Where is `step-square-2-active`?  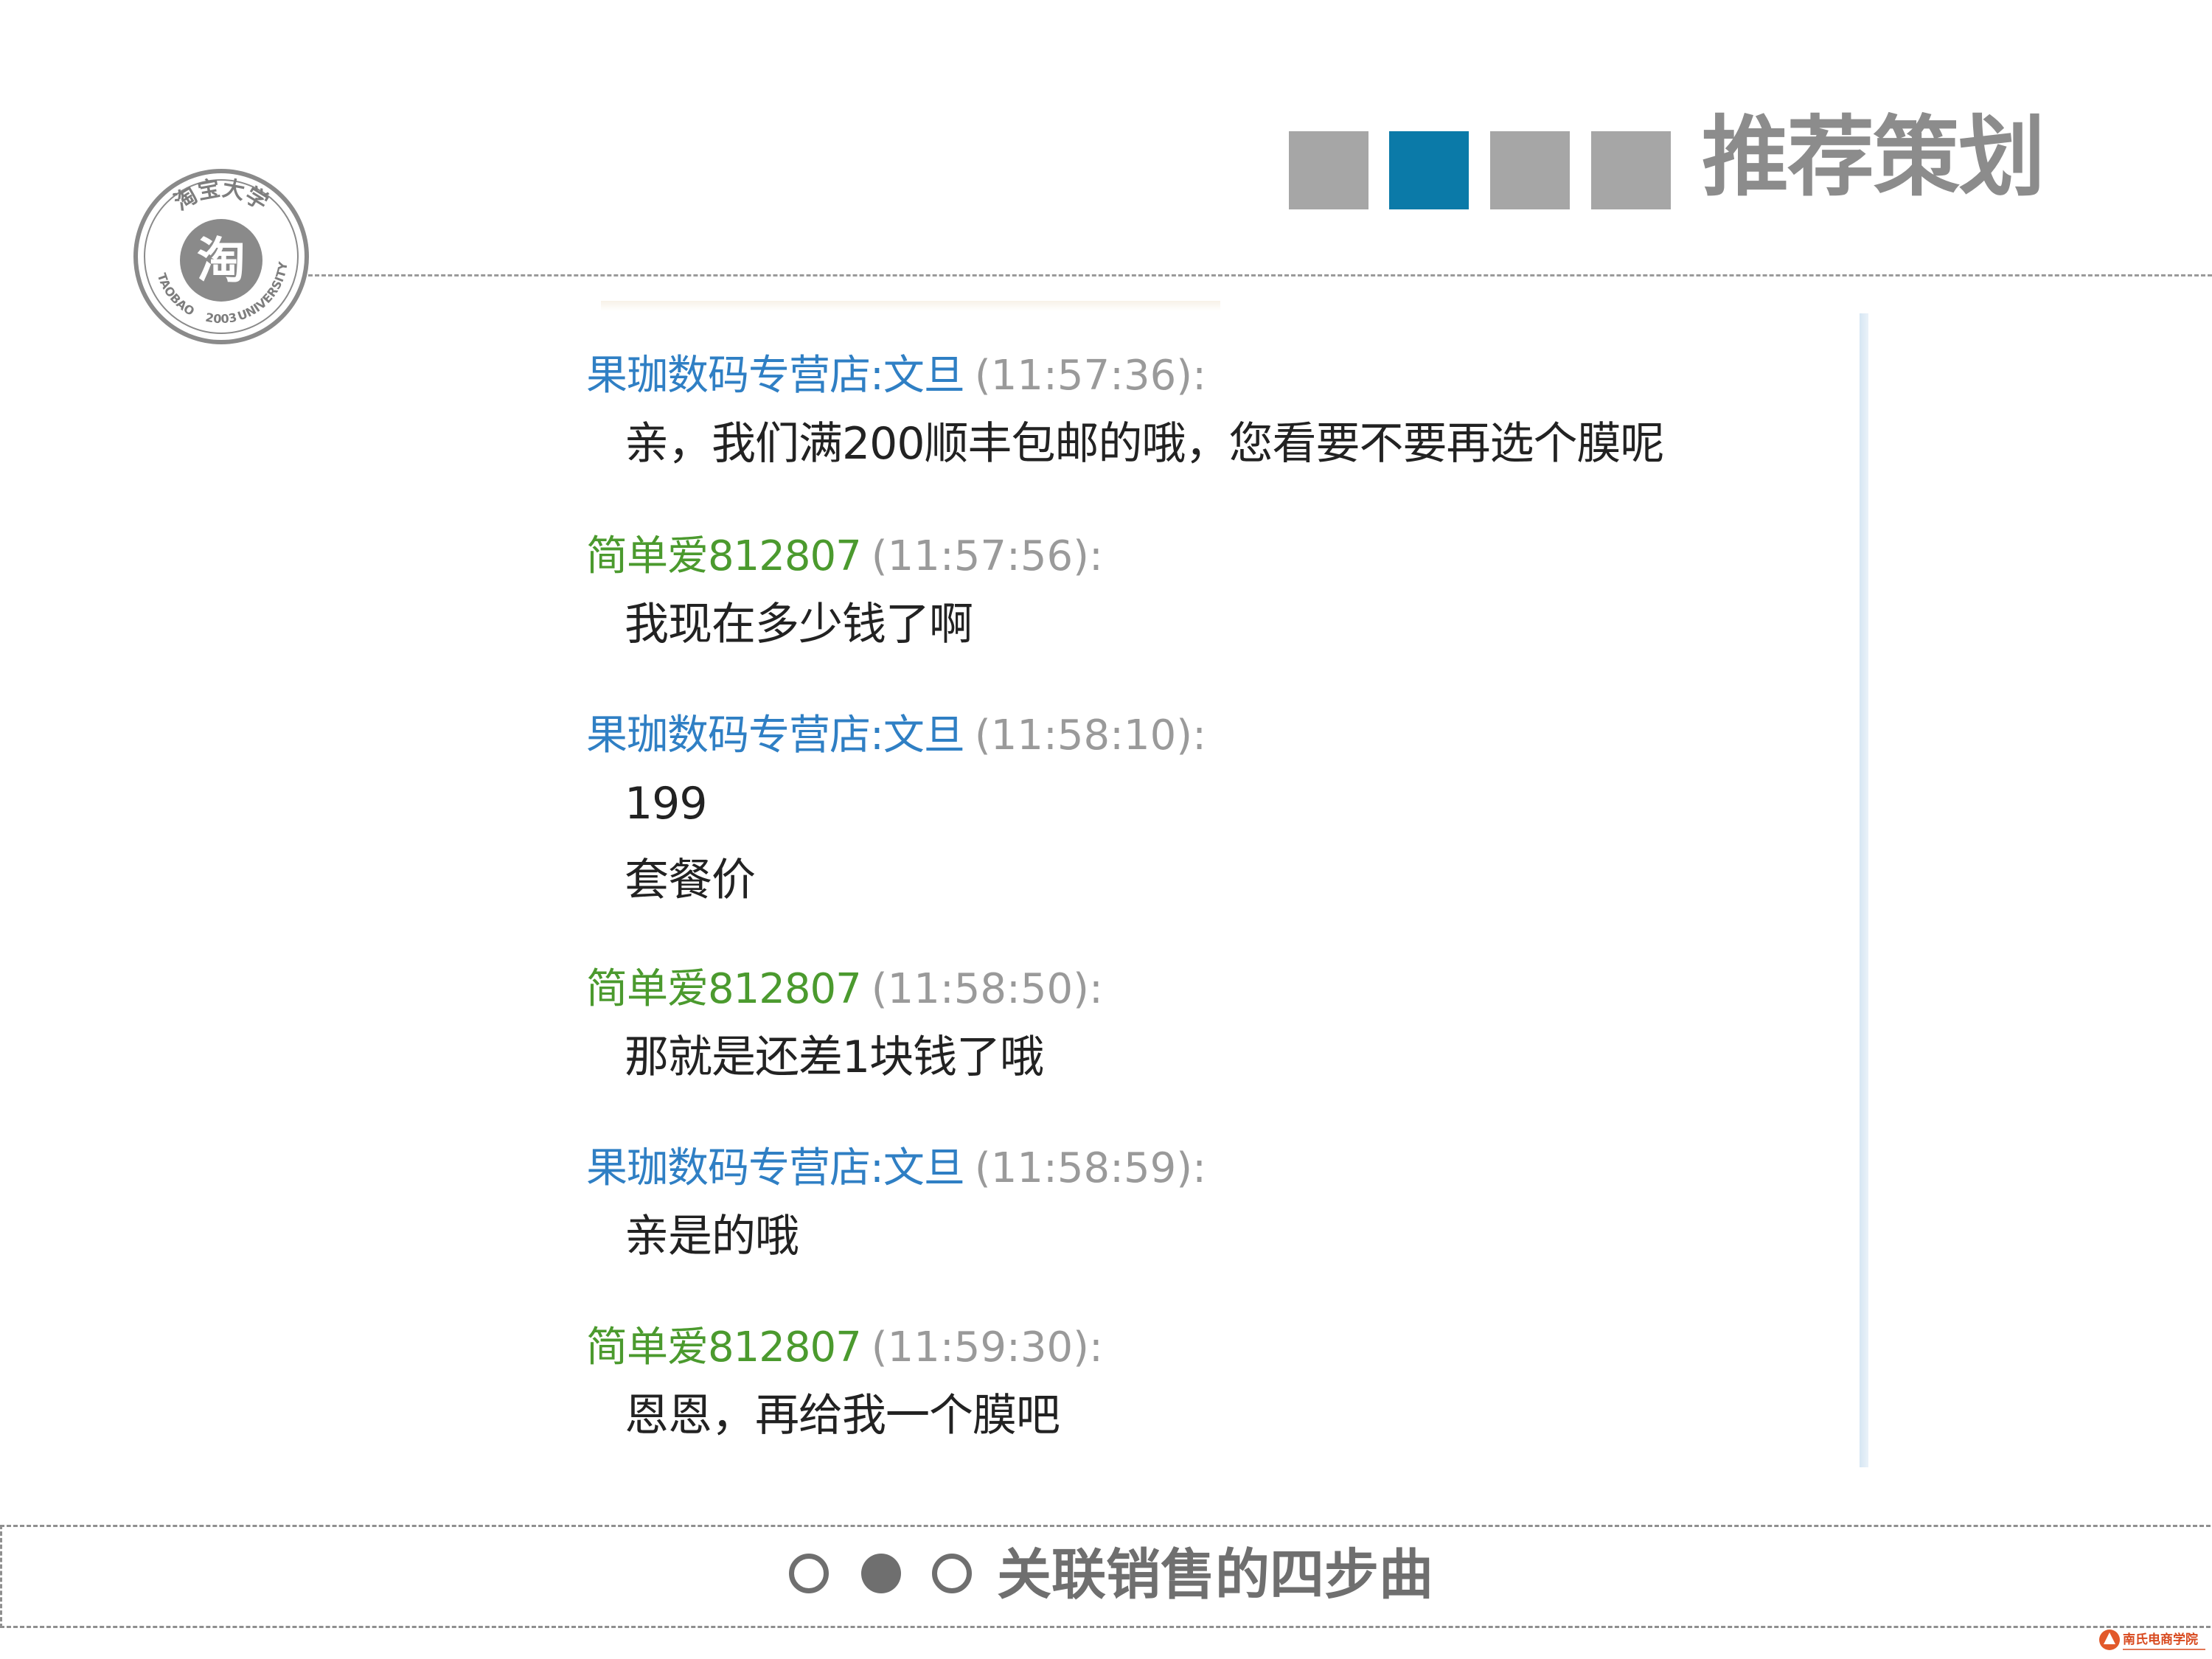
step-square-2-active is located at coordinates (1429, 170).